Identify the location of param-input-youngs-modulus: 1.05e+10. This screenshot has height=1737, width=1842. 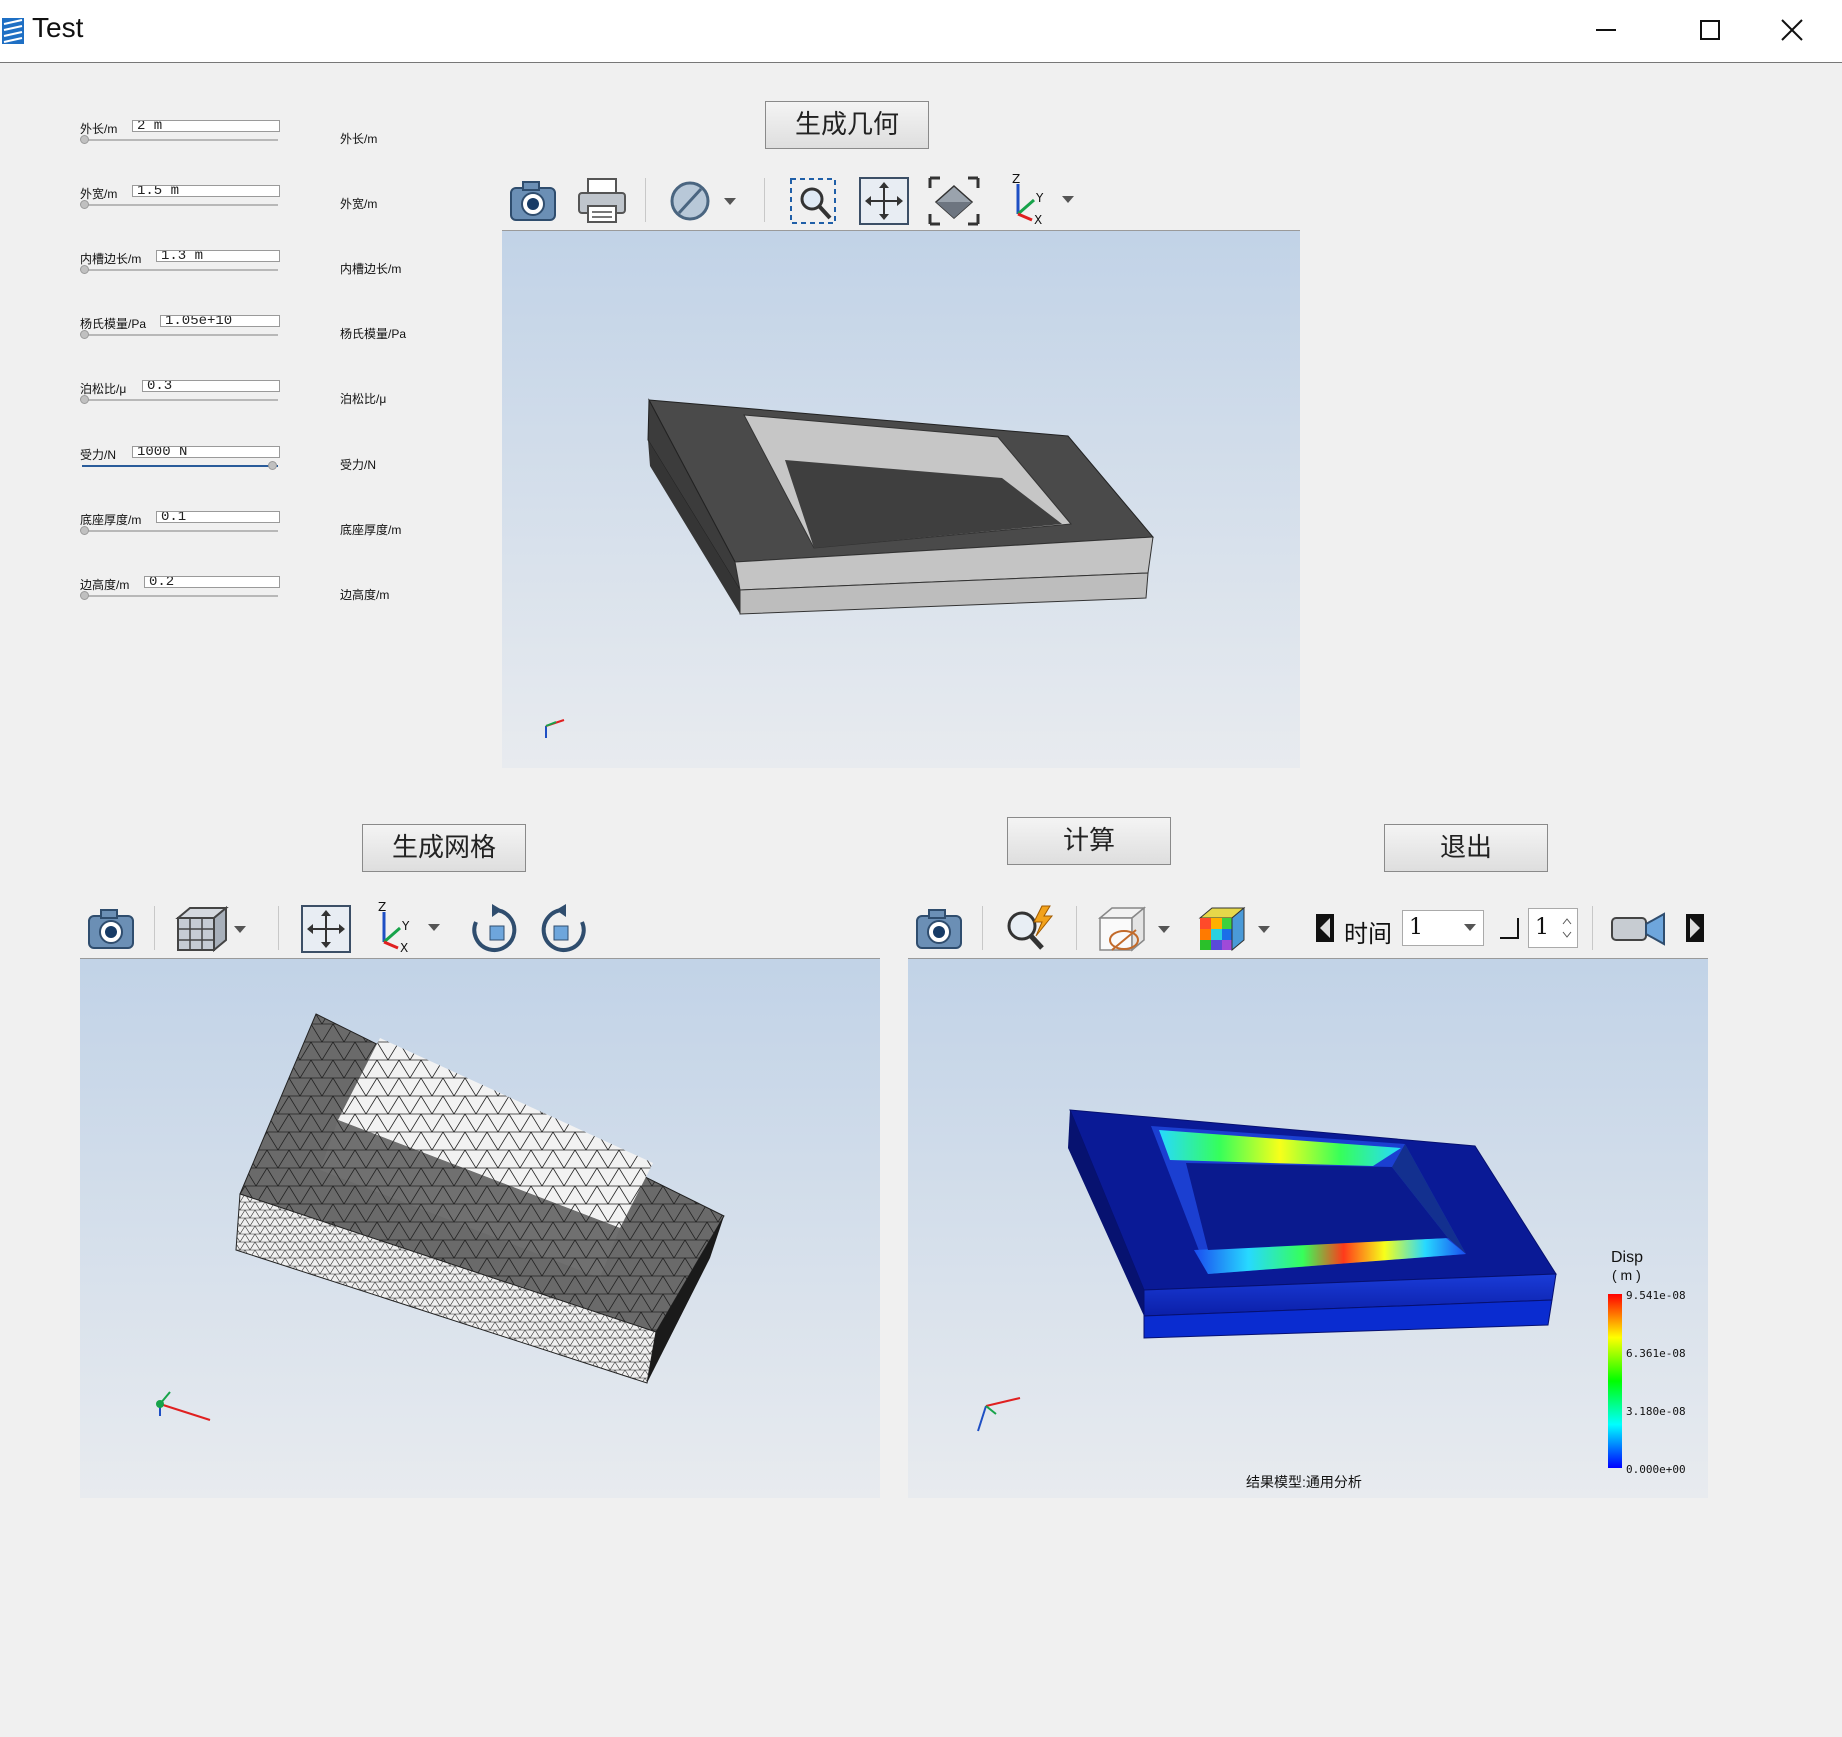
(220, 321).